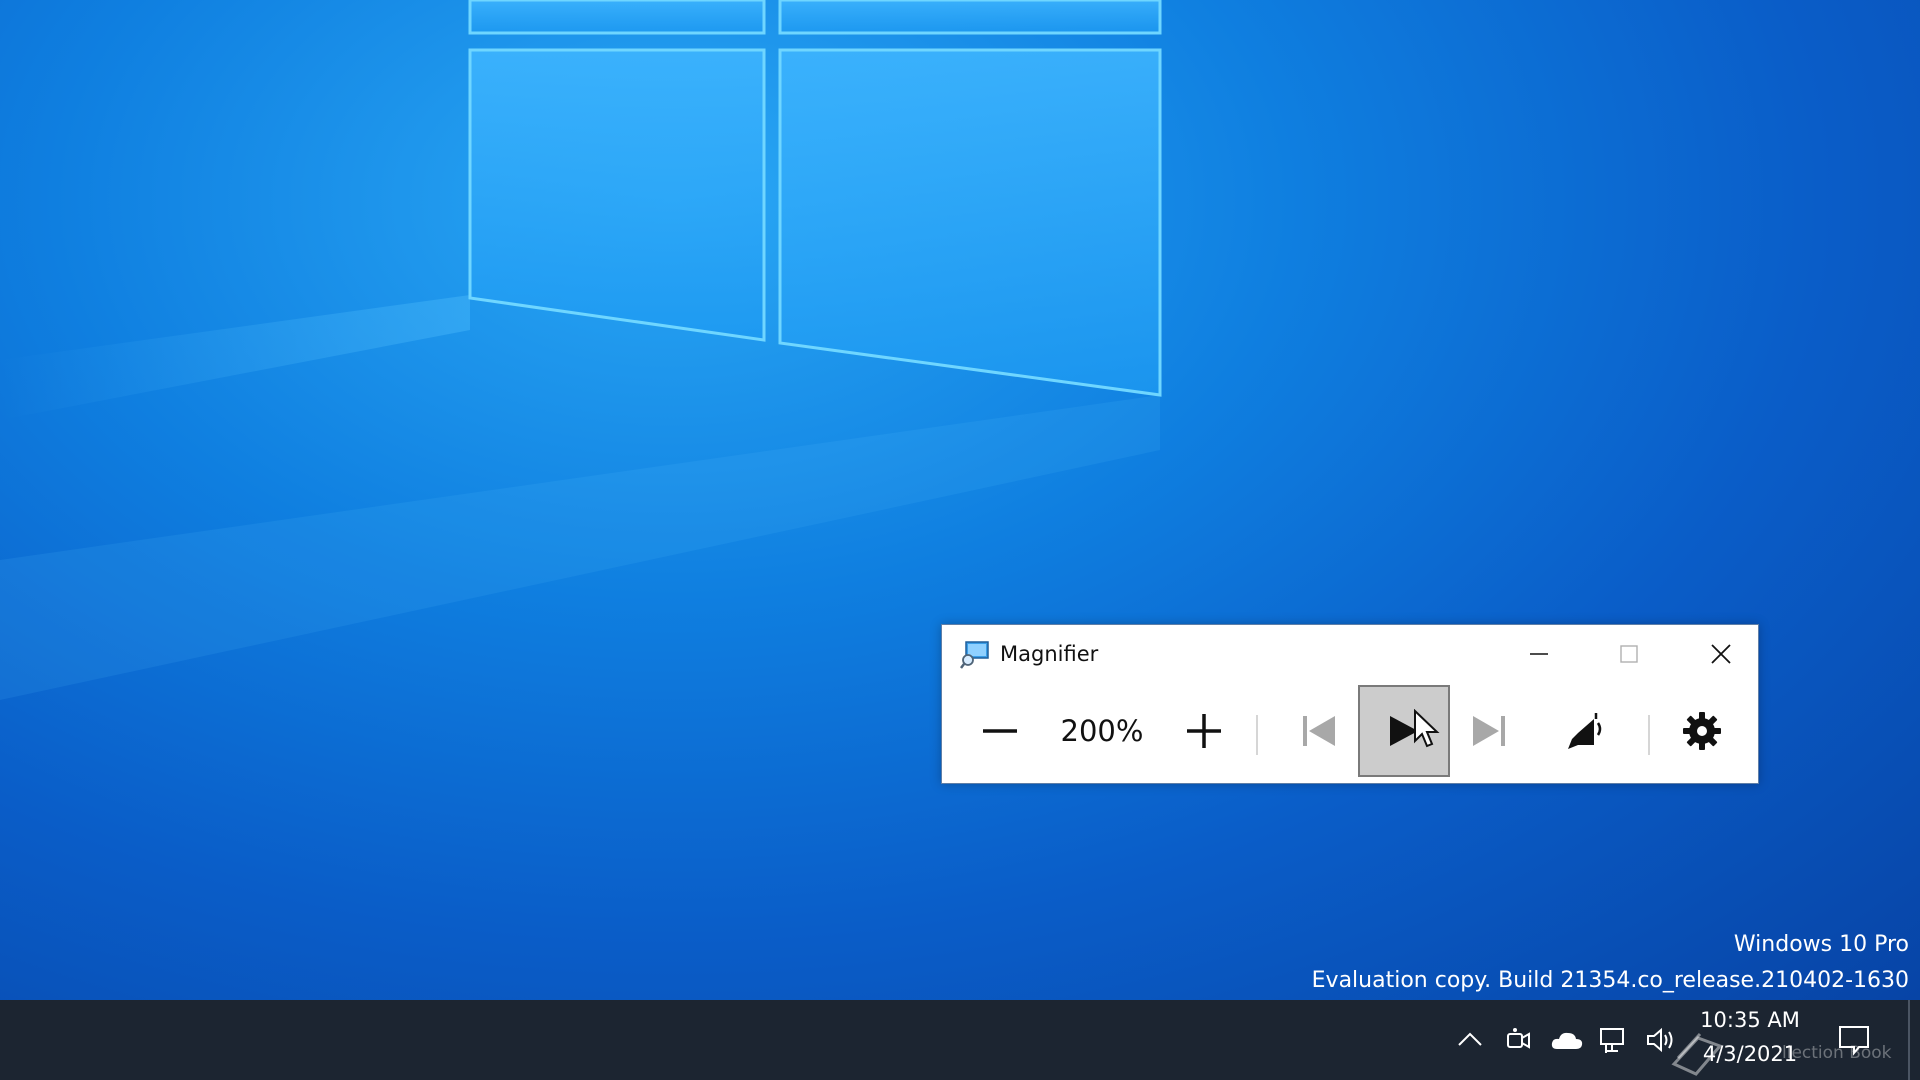 Image resolution: width=1920 pixels, height=1080 pixels. I want to click on skip-next-icon, so click(1489, 731).